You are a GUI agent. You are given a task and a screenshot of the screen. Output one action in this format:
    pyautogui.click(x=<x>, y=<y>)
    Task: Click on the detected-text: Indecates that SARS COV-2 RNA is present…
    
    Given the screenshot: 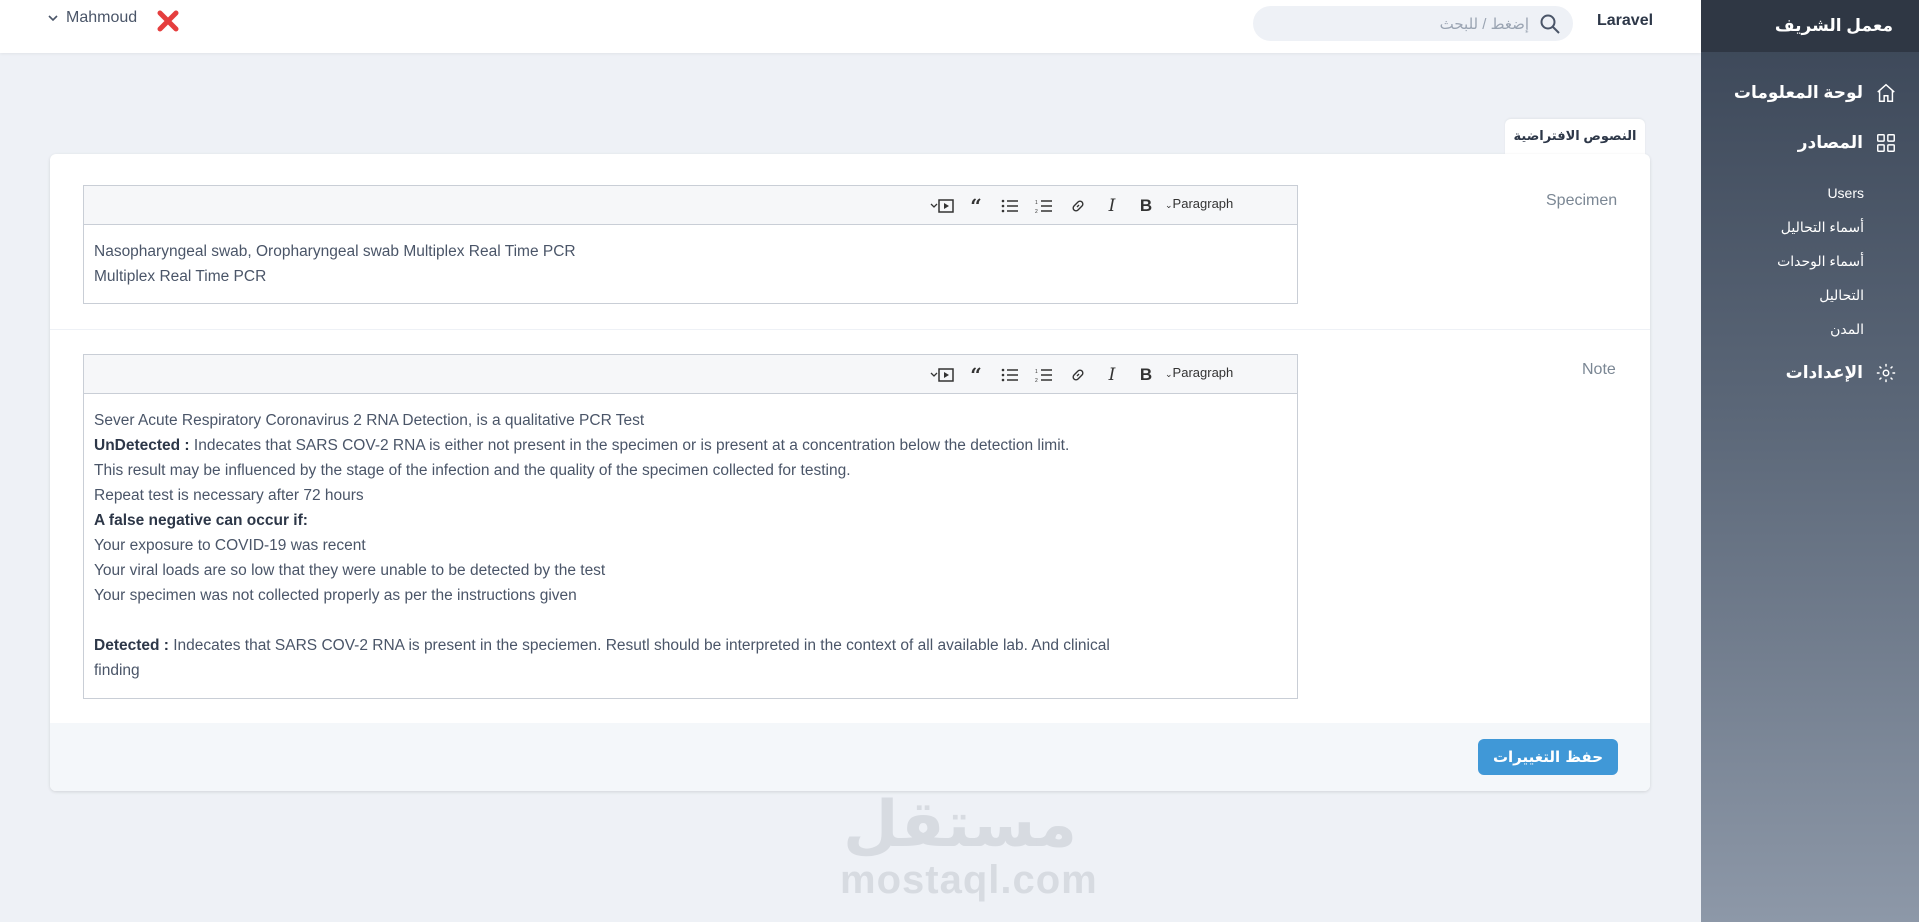 What is the action you would take?
    pyautogui.click(x=639, y=645)
    